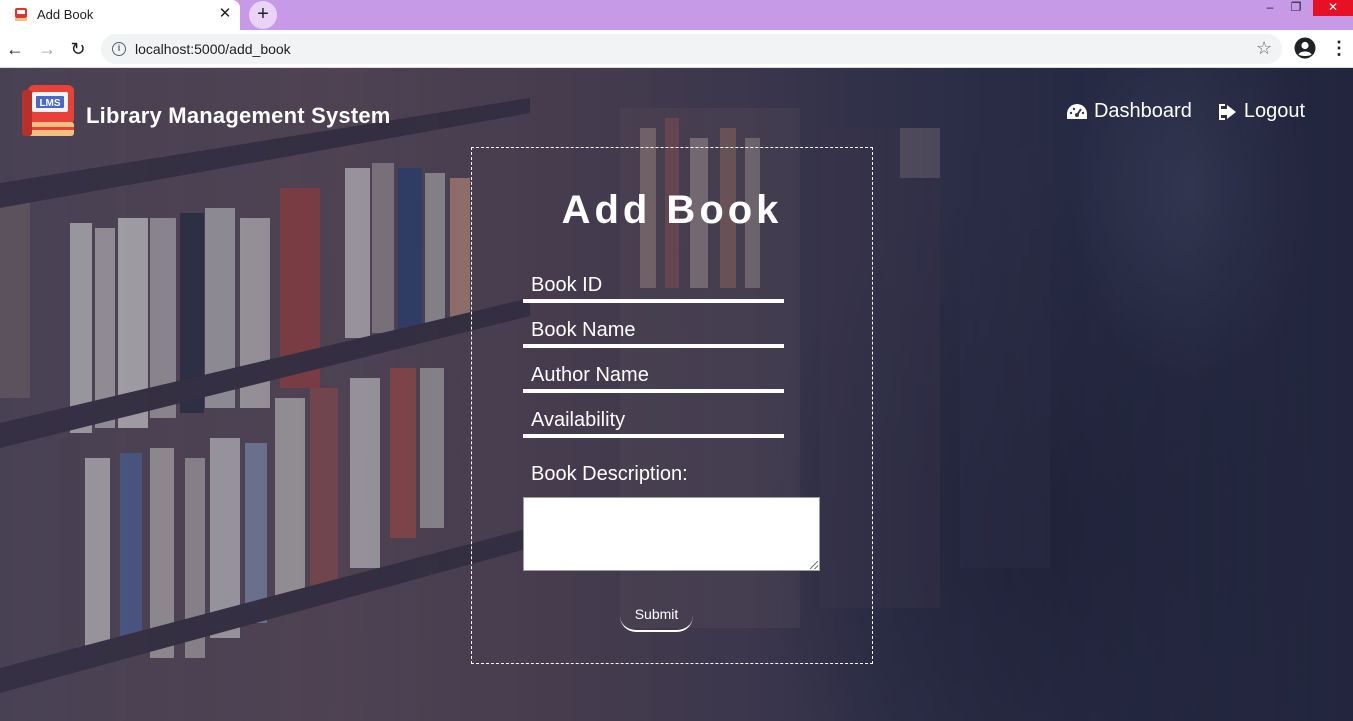  What do you see at coordinates (609, 474) in the screenshot?
I see `book-description-label: Book Description:` at bounding box center [609, 474].